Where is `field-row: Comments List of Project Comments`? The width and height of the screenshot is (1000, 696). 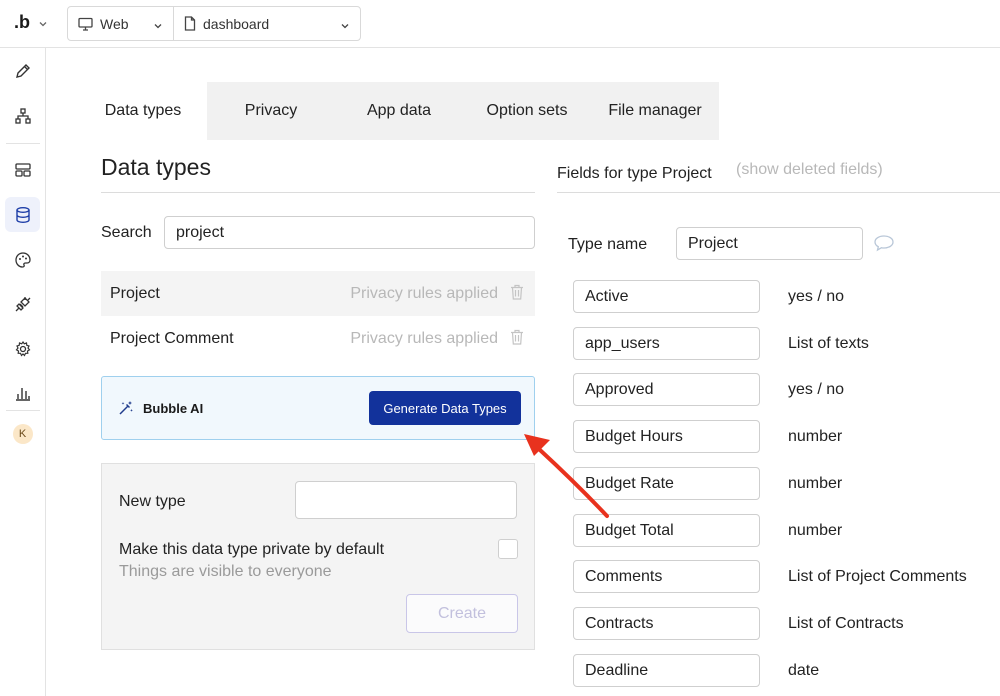 field-row: Comments List of Project Comments is located at coordinates (783, 576).